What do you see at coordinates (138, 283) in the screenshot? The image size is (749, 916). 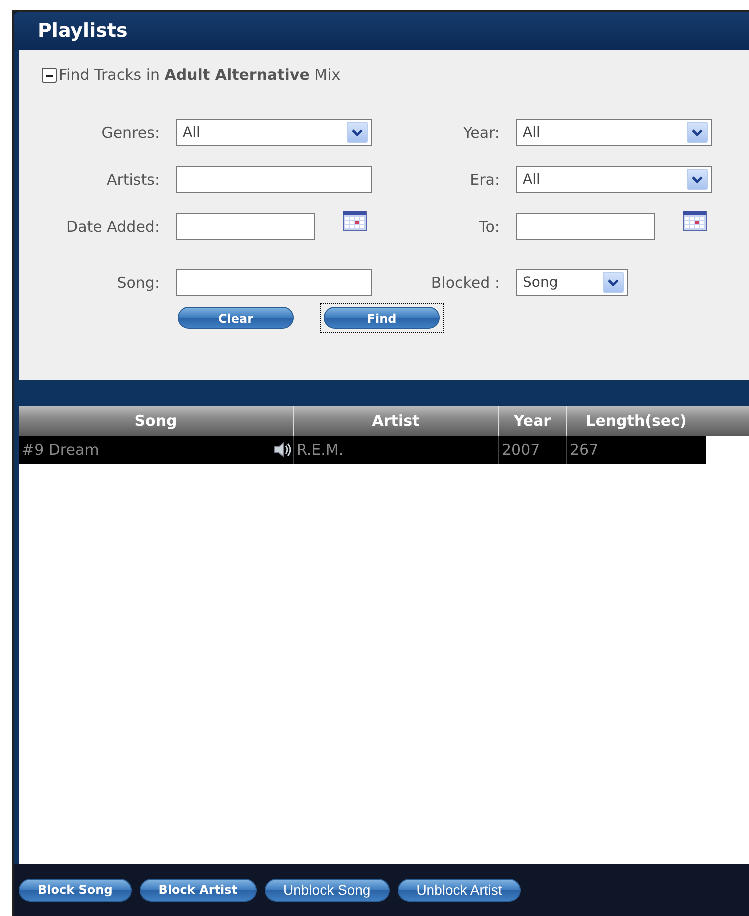 I see `field-label: Song:` at bounding box center [138, 283].